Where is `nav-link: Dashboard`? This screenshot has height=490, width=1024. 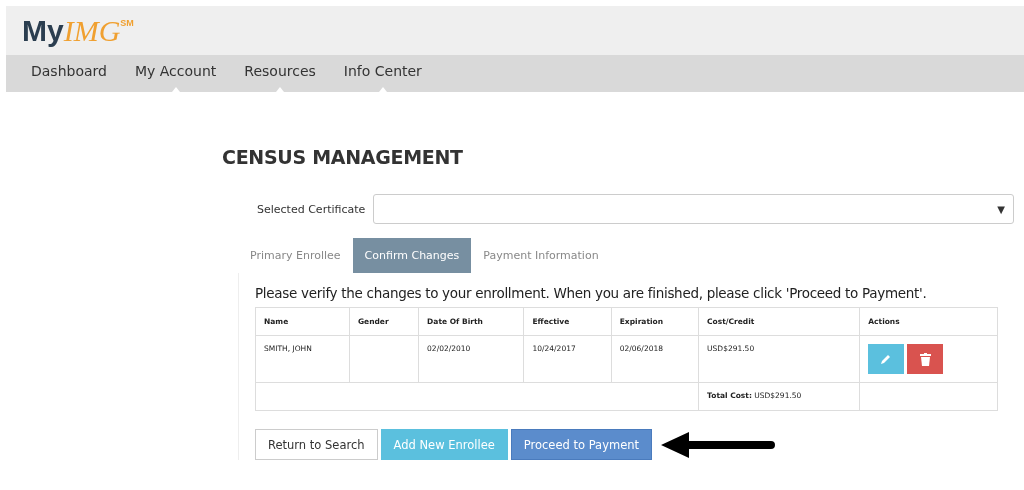
nav-link: Dashboard is located at coordinates (69, 71).